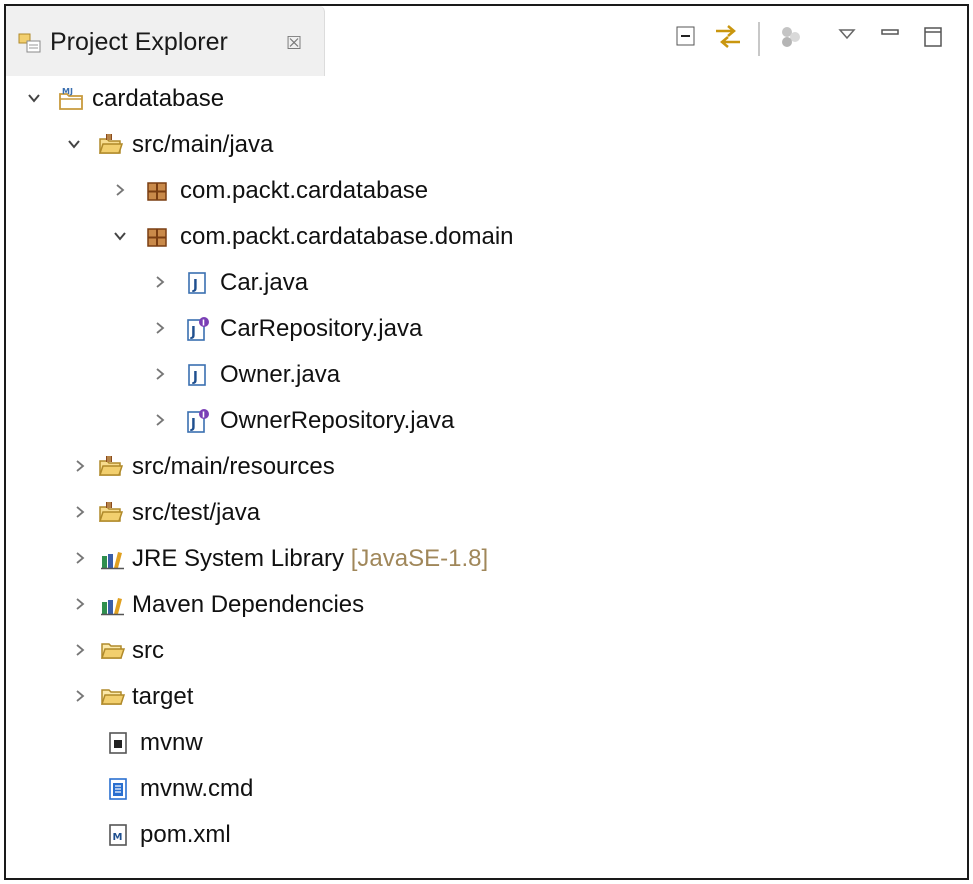  What do you see at coordinates (486, 743) in the screenshot?
I see `tree-item-mvnw: mvnw` at bounding box center [486, 743].